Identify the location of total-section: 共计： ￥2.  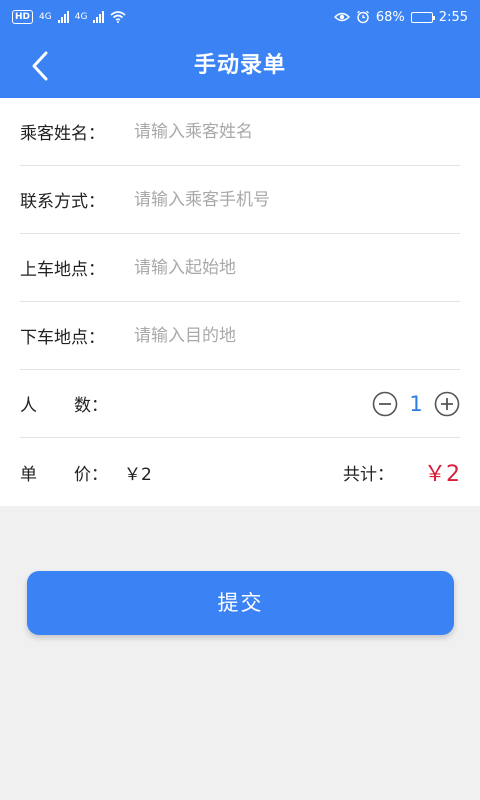
(401, 472).